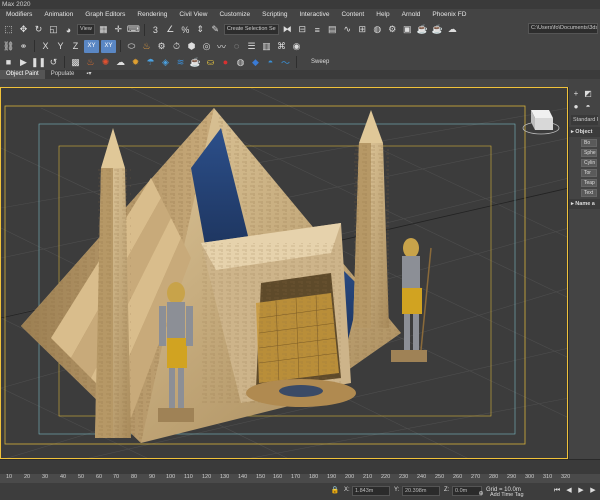 This screenshot has height=500, width=600. Describe the element at coordinates (589, 173) in the screenshot. I see `torus-button: Tor` at that location.